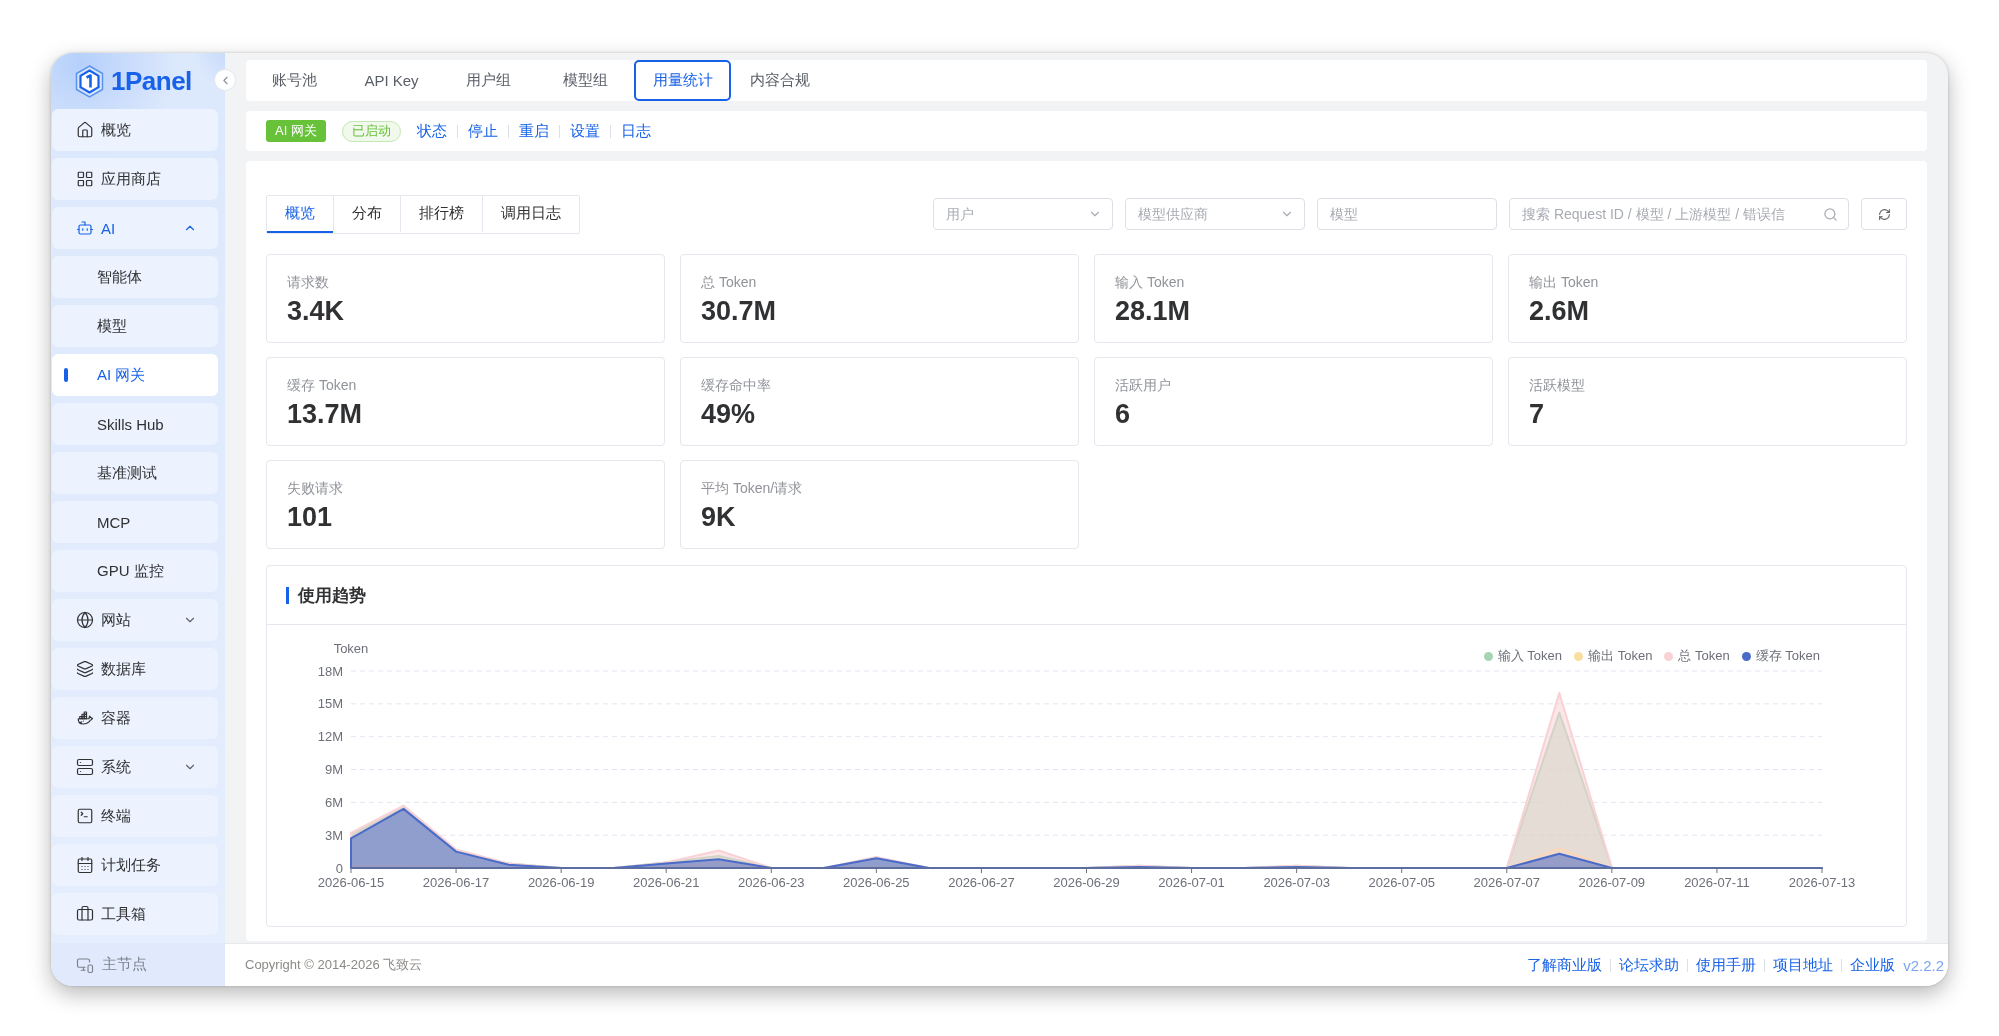 The height and width of the screenshot is (1036, 1999). I want to click on stat-value: 30.7M, so click(739, 311).